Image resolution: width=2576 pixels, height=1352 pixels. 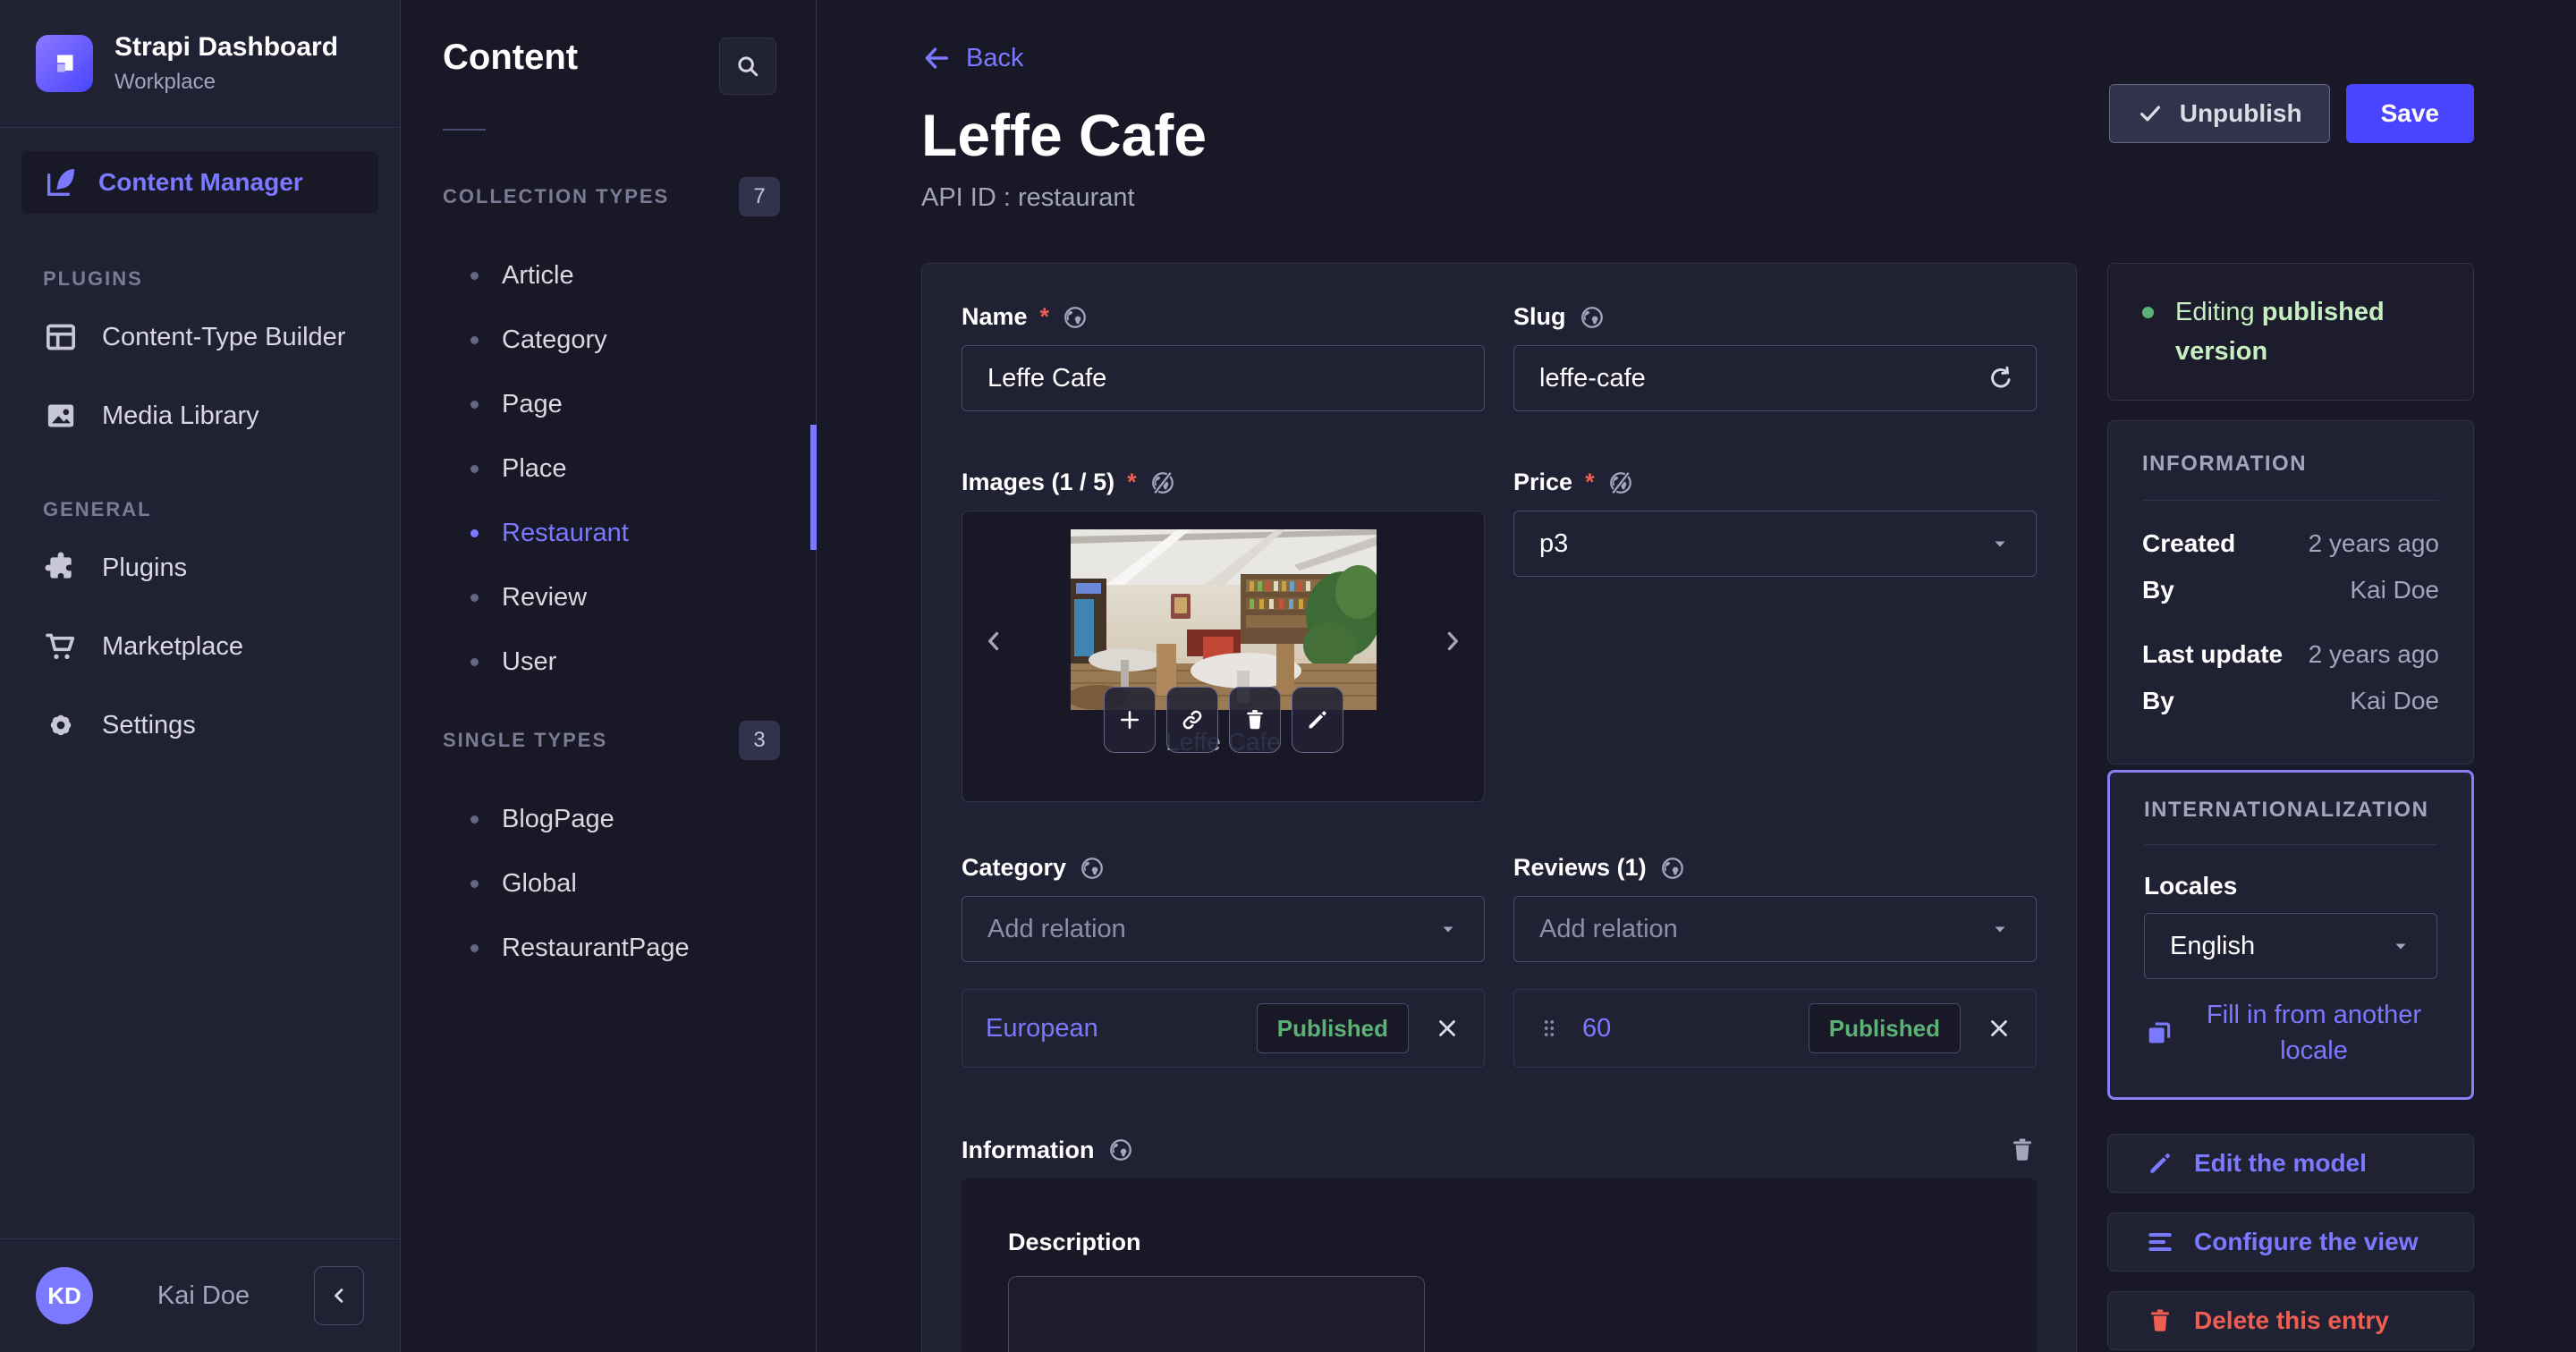 What do you see at coordinates (608, 468) in the screenshot?
I see `subnav-item-place: Place` at bounding box center [608, 468].